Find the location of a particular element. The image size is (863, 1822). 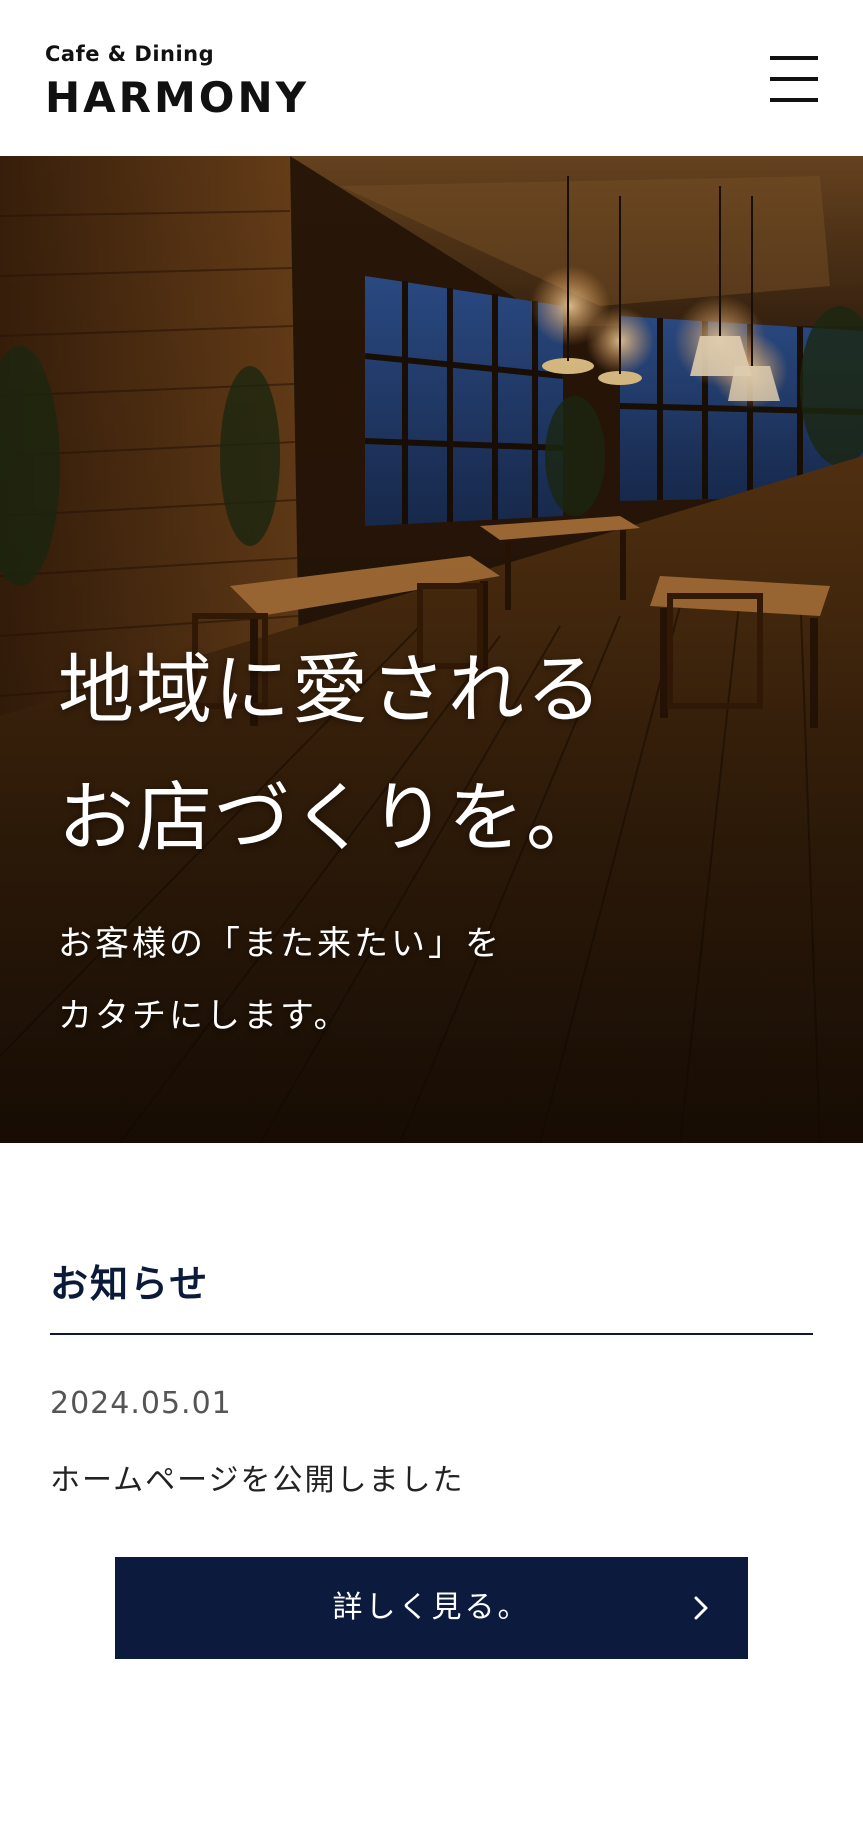

hero-title-line: お店づくりを。 is located at coordinates (331, 817).